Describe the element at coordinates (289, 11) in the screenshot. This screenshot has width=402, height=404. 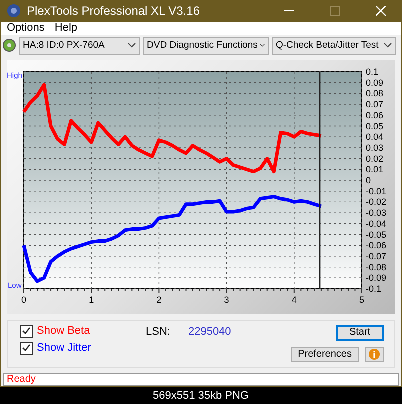
I see `minimize-icon` at that location.